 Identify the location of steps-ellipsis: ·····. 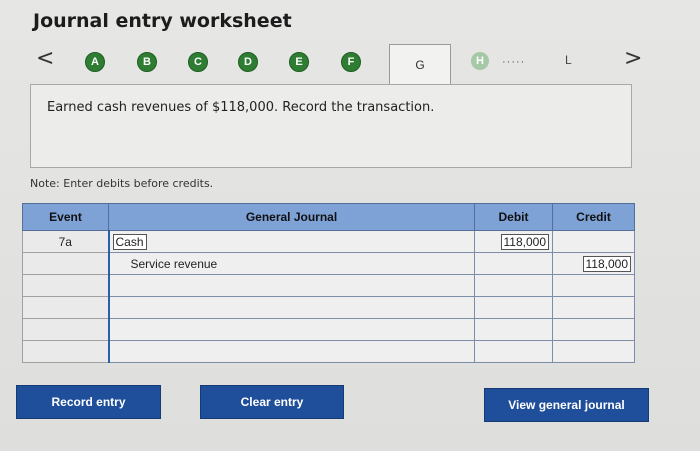
(514, 62).